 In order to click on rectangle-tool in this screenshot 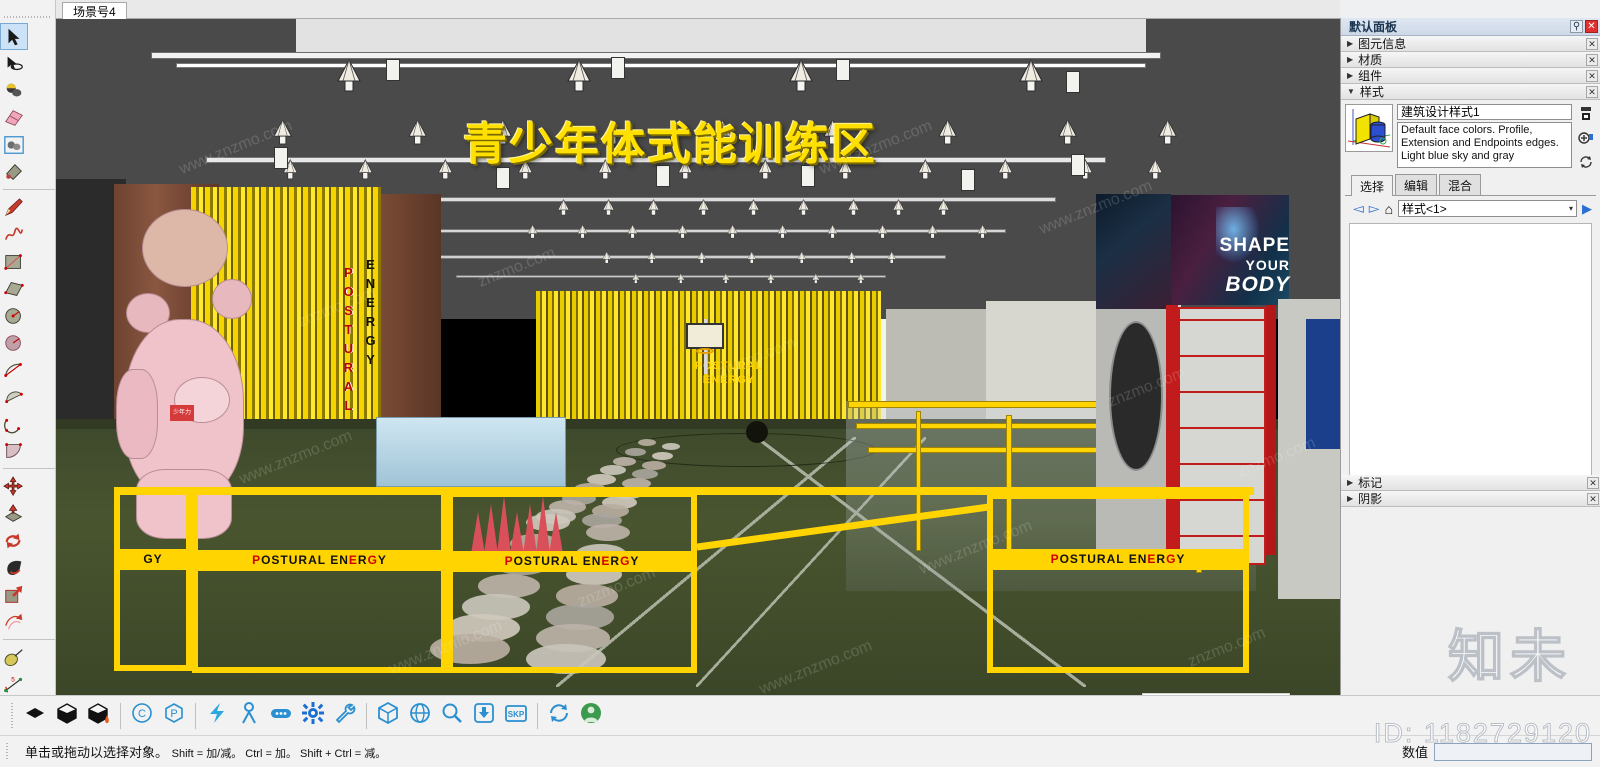, I will do `click(14, 261)`.